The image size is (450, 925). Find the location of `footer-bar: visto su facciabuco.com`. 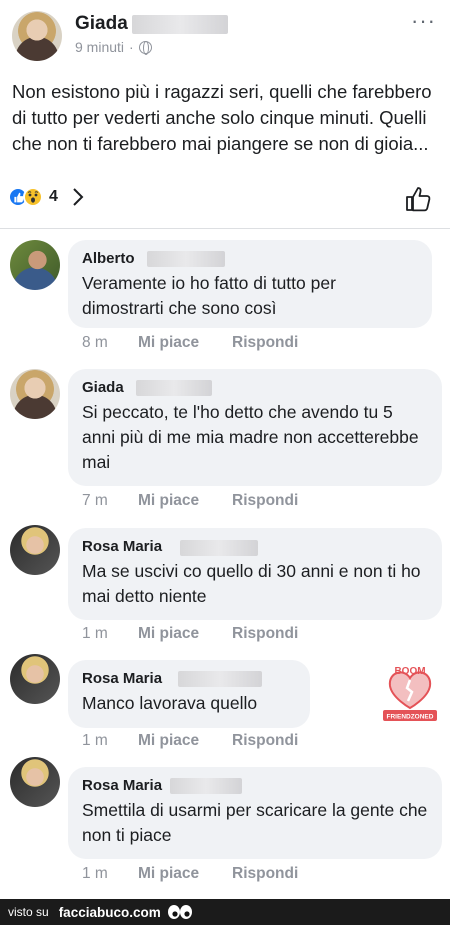

footer-bar: visto su facciabuco.com is located at coordinates (225, 912).